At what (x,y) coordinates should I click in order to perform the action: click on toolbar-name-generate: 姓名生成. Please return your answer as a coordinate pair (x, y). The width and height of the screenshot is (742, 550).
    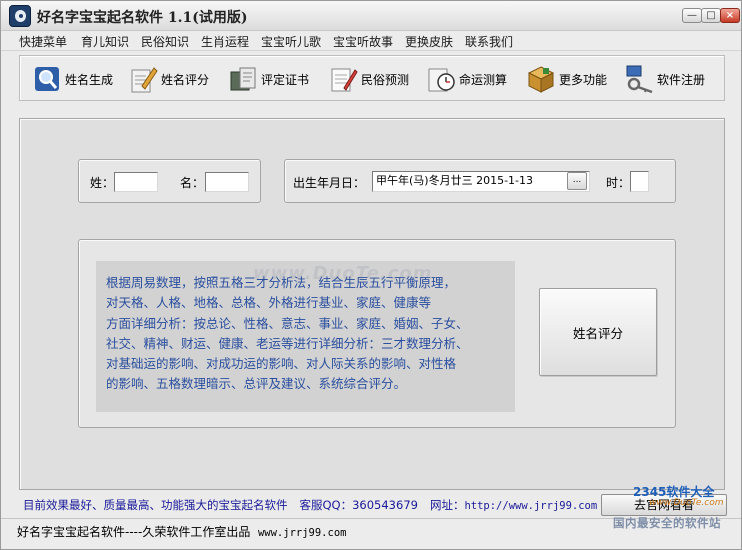
    Looking at the image, I should click on (72, 79).